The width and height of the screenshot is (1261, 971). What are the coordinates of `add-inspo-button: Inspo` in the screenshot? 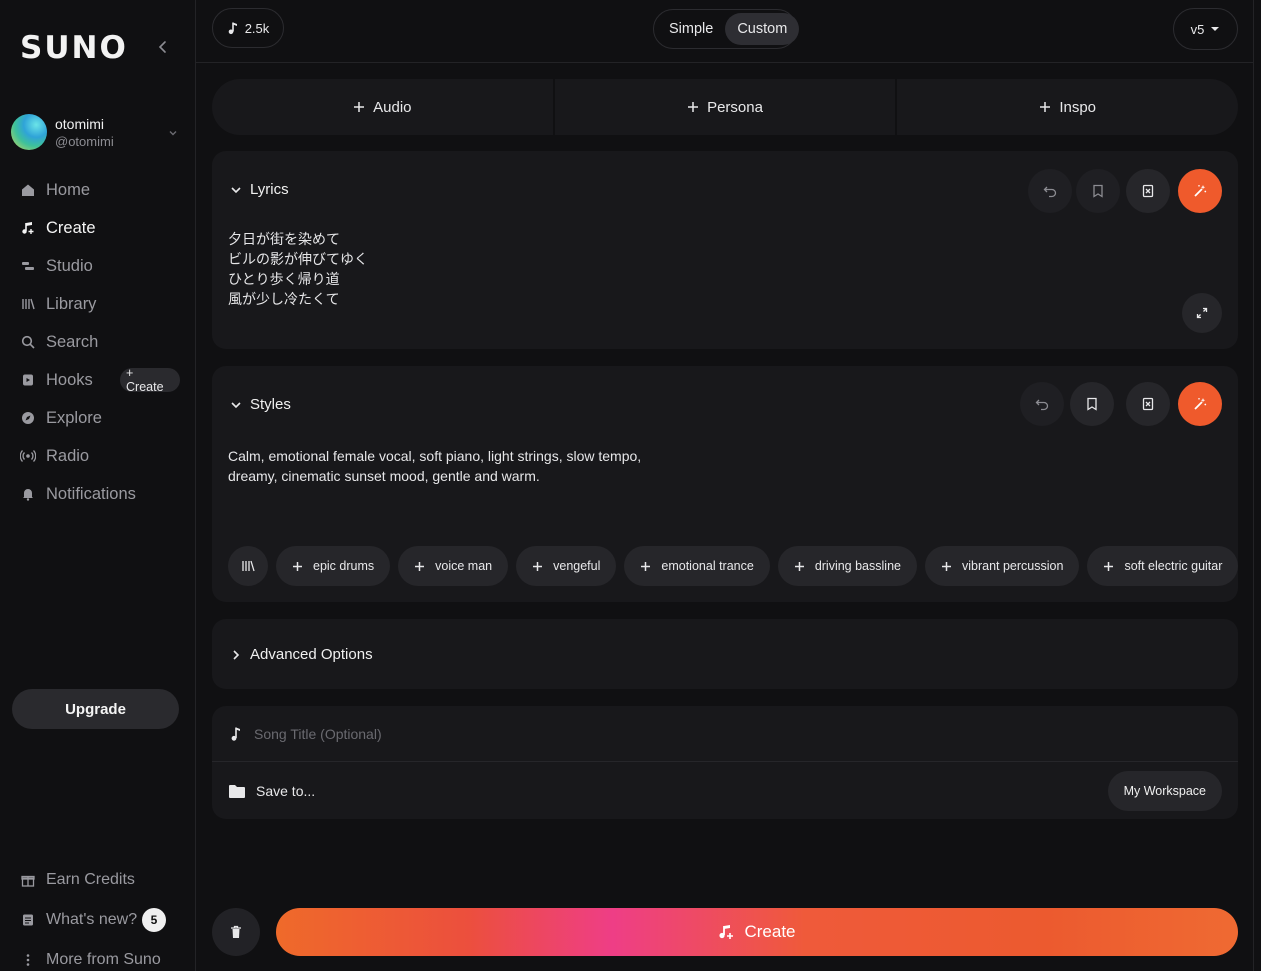 It's located at (1067, 107).